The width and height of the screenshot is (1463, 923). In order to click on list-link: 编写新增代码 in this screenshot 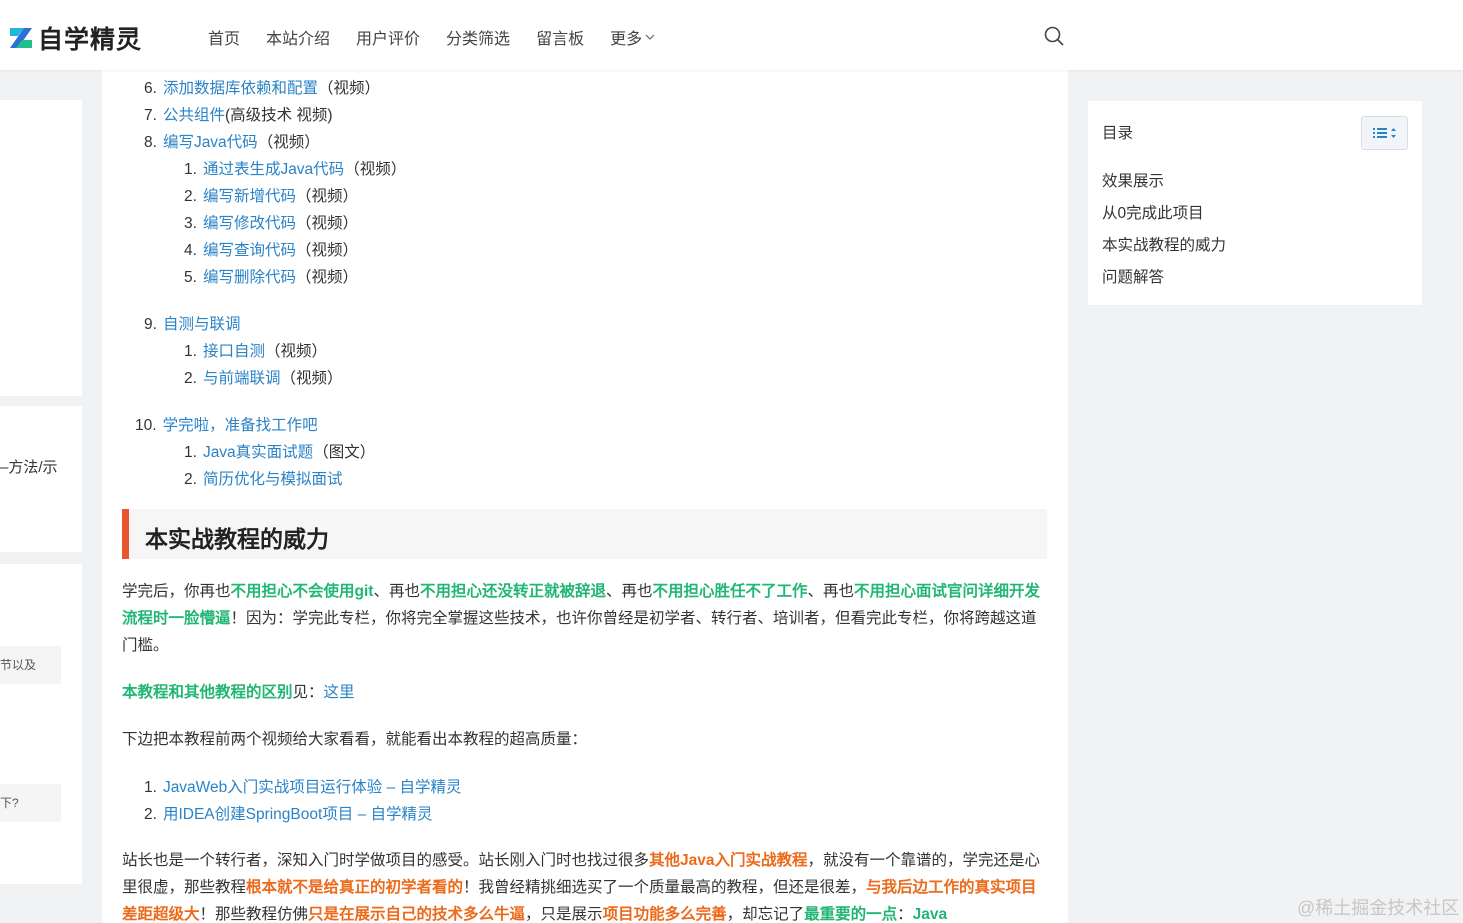, I will do `click(249, 196)`.